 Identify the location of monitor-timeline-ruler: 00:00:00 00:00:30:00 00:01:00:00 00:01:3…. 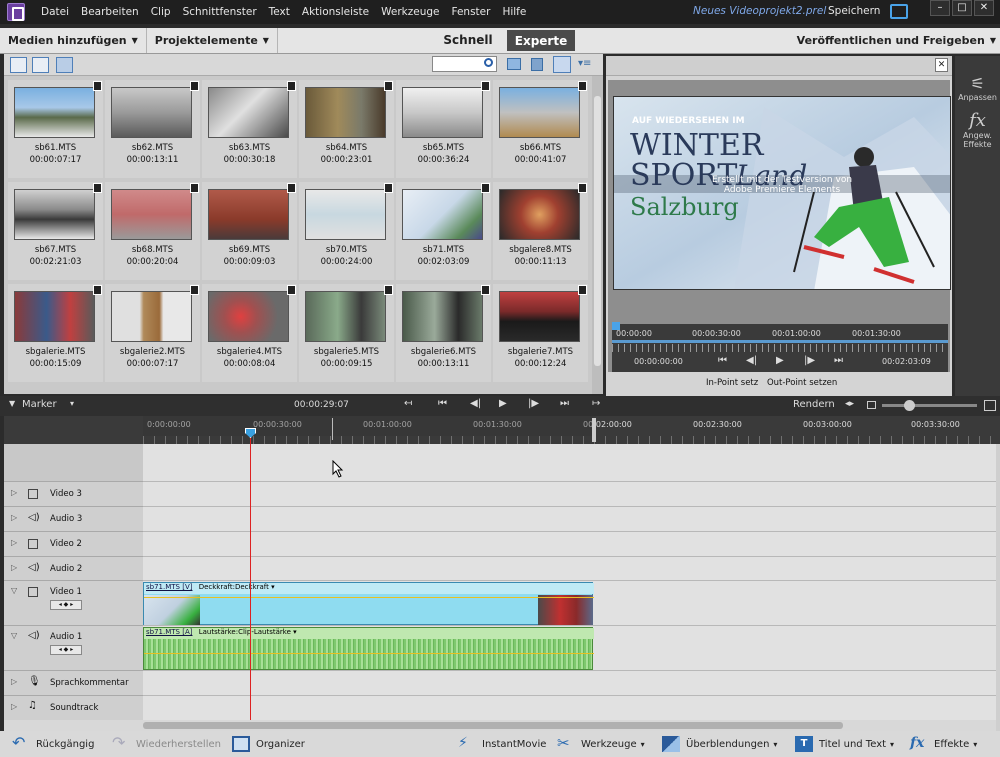
(780, 337).